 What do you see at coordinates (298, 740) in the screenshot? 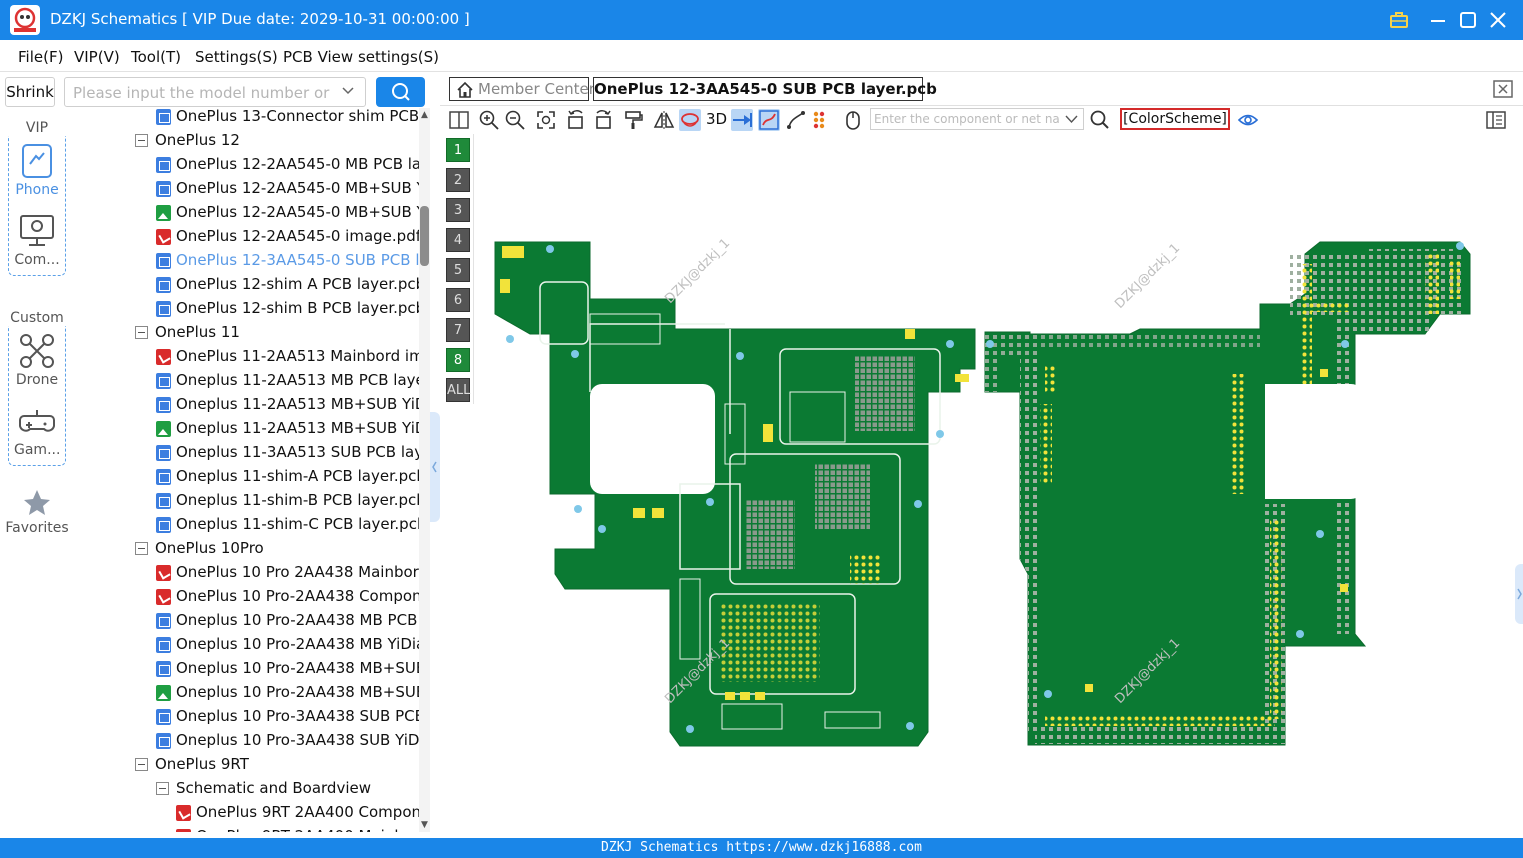
I see `tree-item-label: Oneplus 10 Pro-3AA438 SUB YiDianT` at bounding box center [298, 740].